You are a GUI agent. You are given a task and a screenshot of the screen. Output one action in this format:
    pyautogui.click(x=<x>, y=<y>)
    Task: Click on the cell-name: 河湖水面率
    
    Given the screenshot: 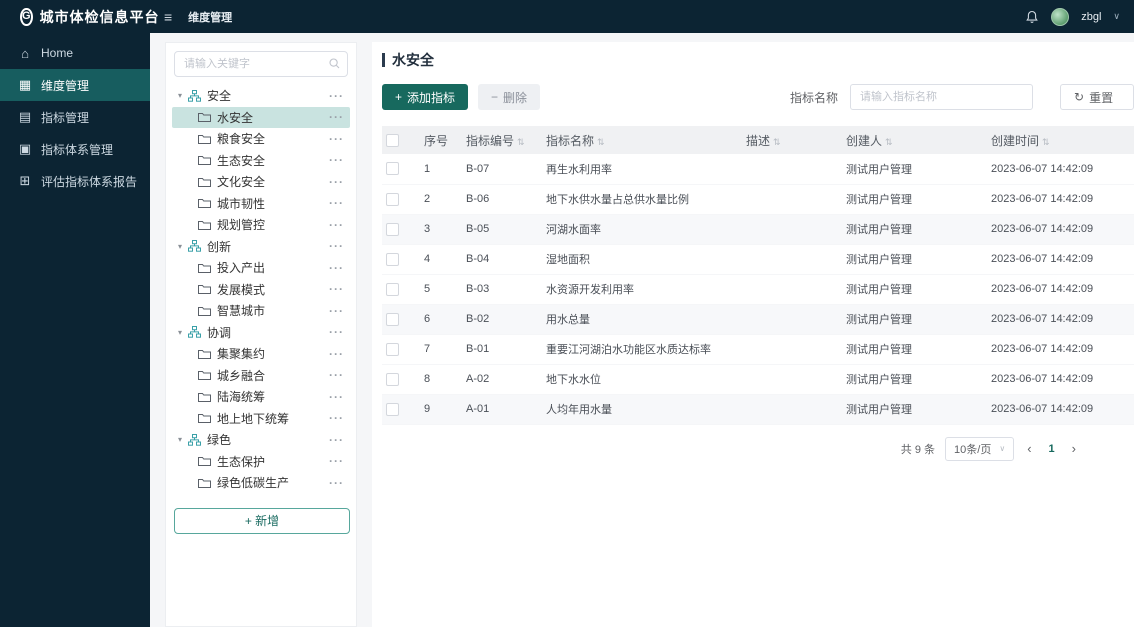 What is the action you would take?
    pyautogui.click(x=642, y=229)
    